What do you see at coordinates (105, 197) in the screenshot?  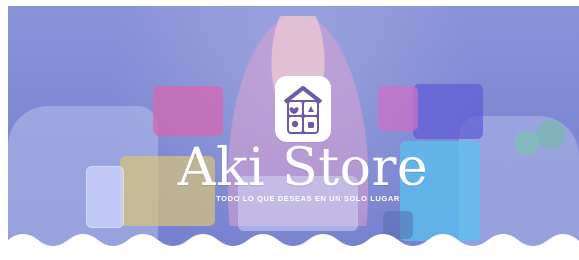 I see `shopping-bag-light` at bounding box center [105, 197].